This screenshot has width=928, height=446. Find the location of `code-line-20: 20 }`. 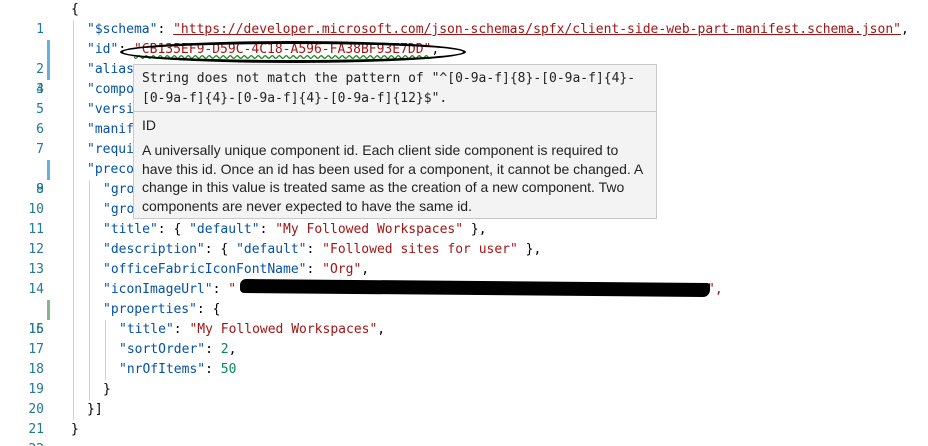

code-line-20: 20 } is located at coordinates (464, 398).